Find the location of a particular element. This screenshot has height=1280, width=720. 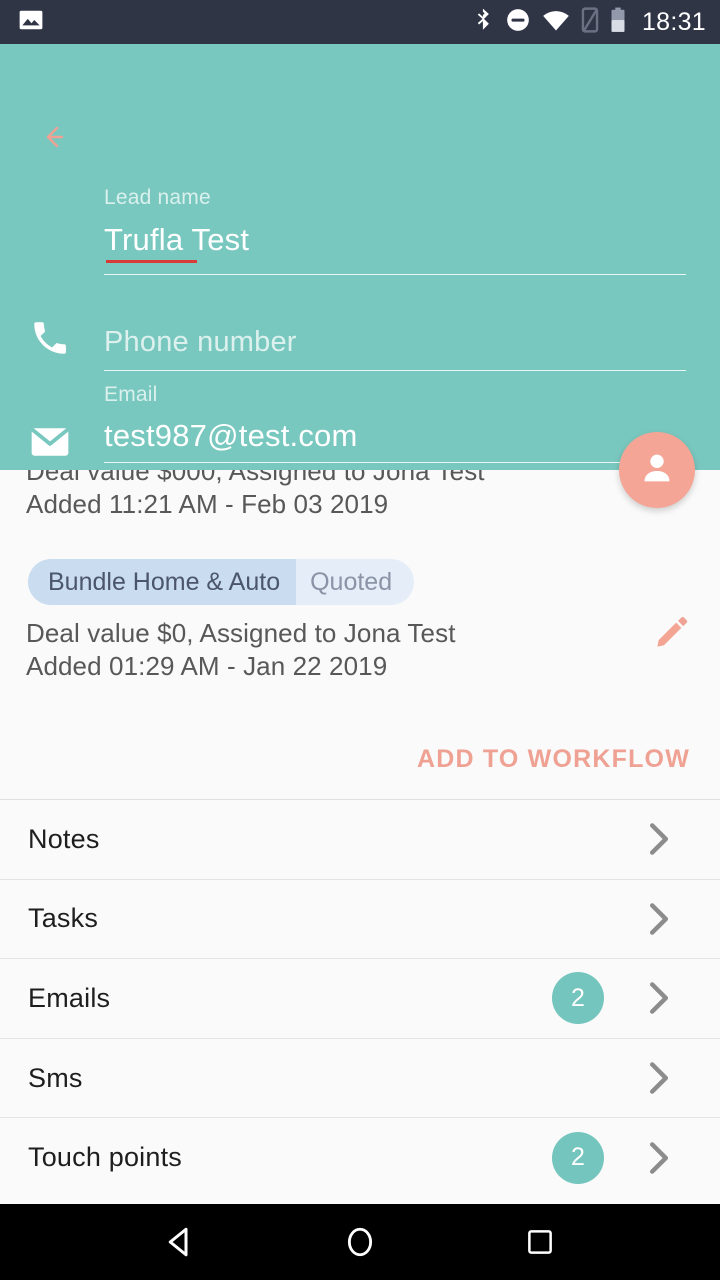

battery-icon is located at coordinates (618, 22).